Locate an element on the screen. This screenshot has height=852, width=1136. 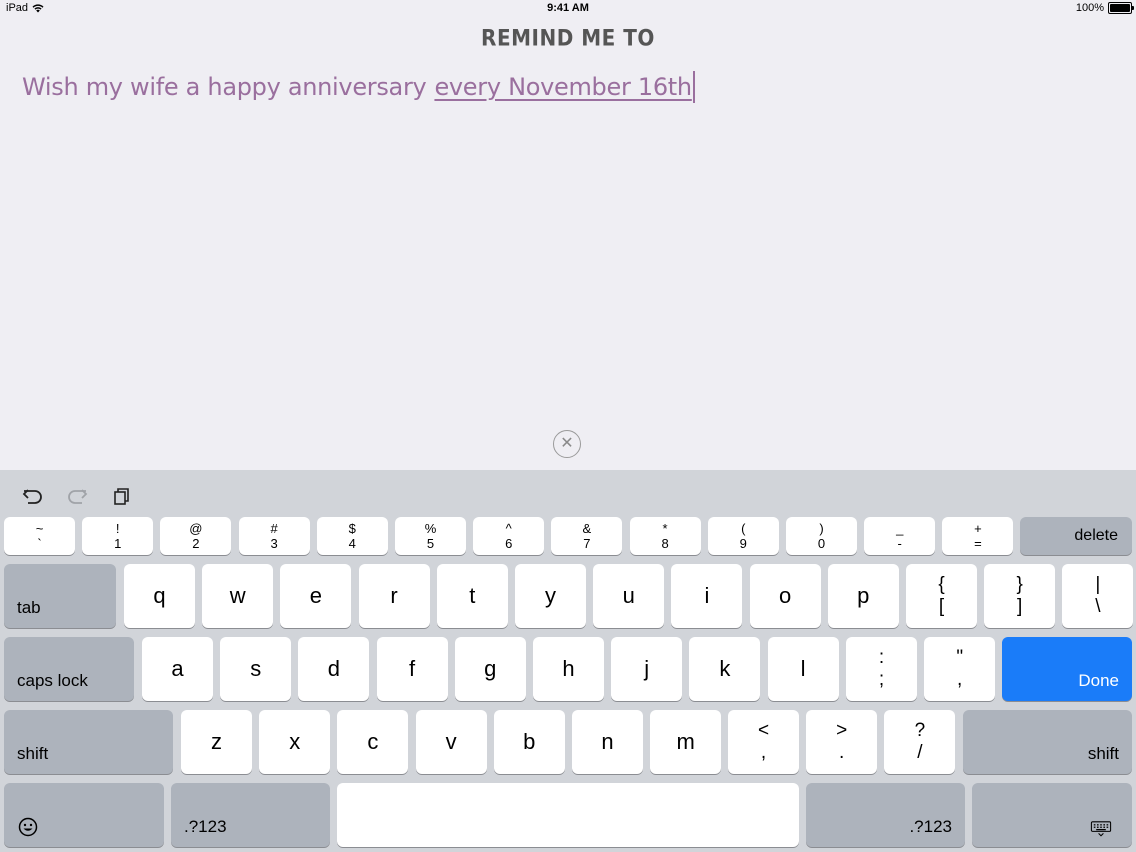
symbol-key-shift-char: > is located at coordinates (842, 730).